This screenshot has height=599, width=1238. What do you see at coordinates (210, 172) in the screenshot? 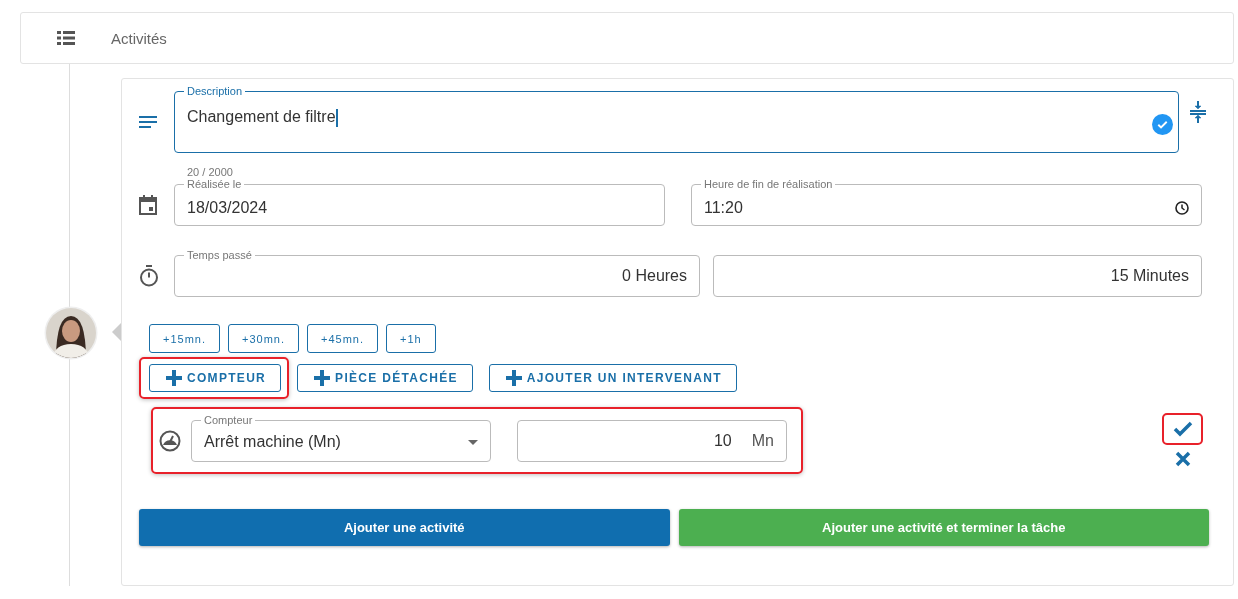
I see `character-counter: 20 / 2000` at bounding box center [210, 172].